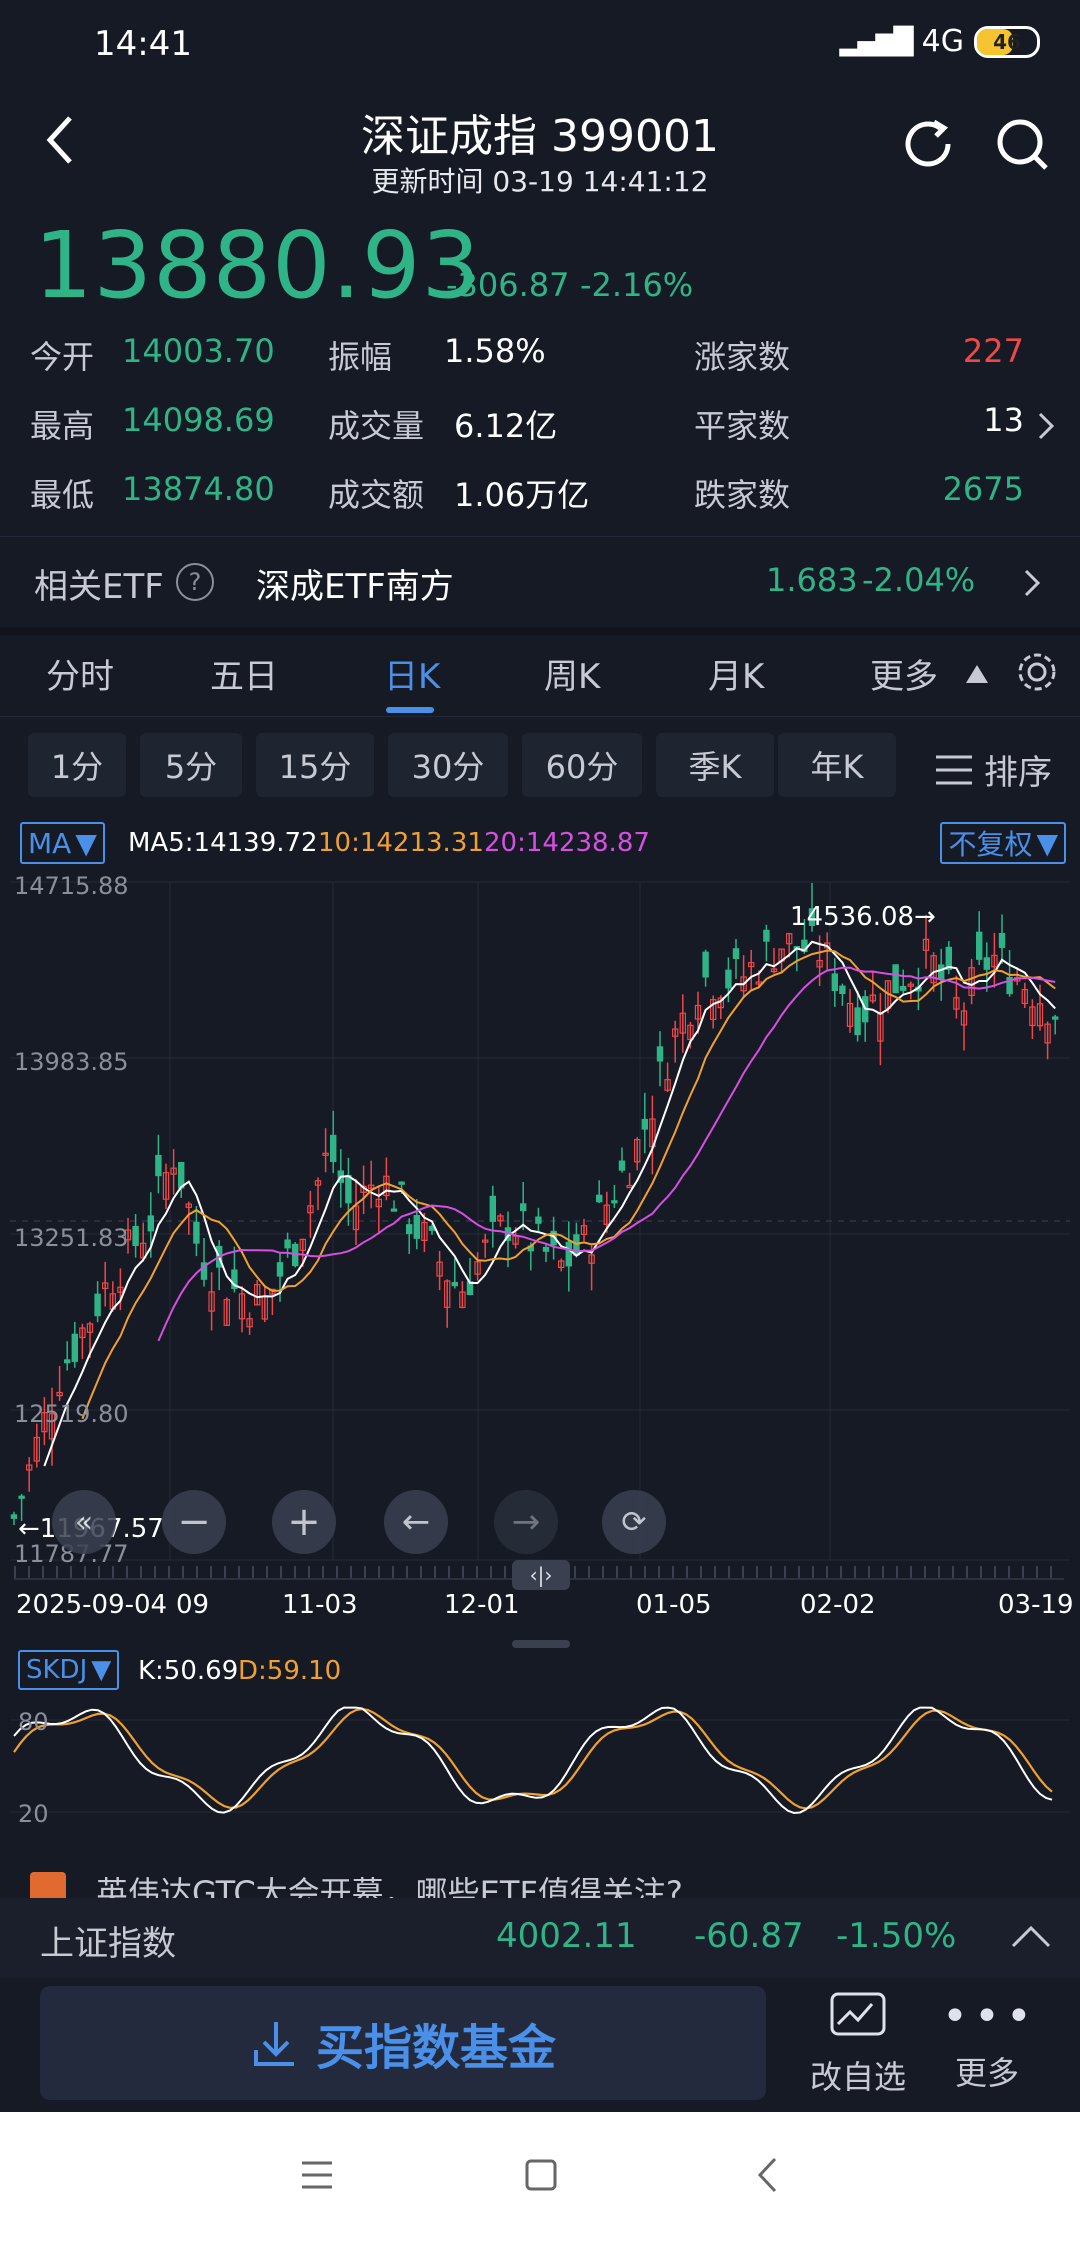 The image size is (1080, 2244). I want to click on zoom-in-button: +, so click(304, 1522).